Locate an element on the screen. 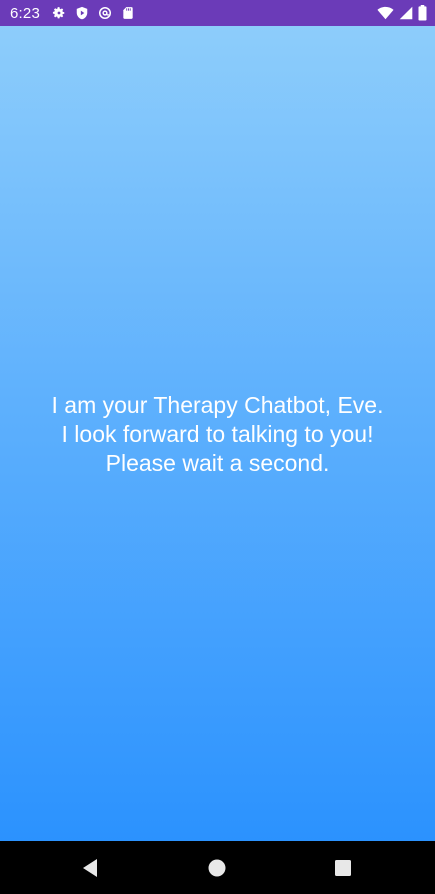 This screenshot has height=894, width=435. recents-icon is located at coordinates (343, 868).